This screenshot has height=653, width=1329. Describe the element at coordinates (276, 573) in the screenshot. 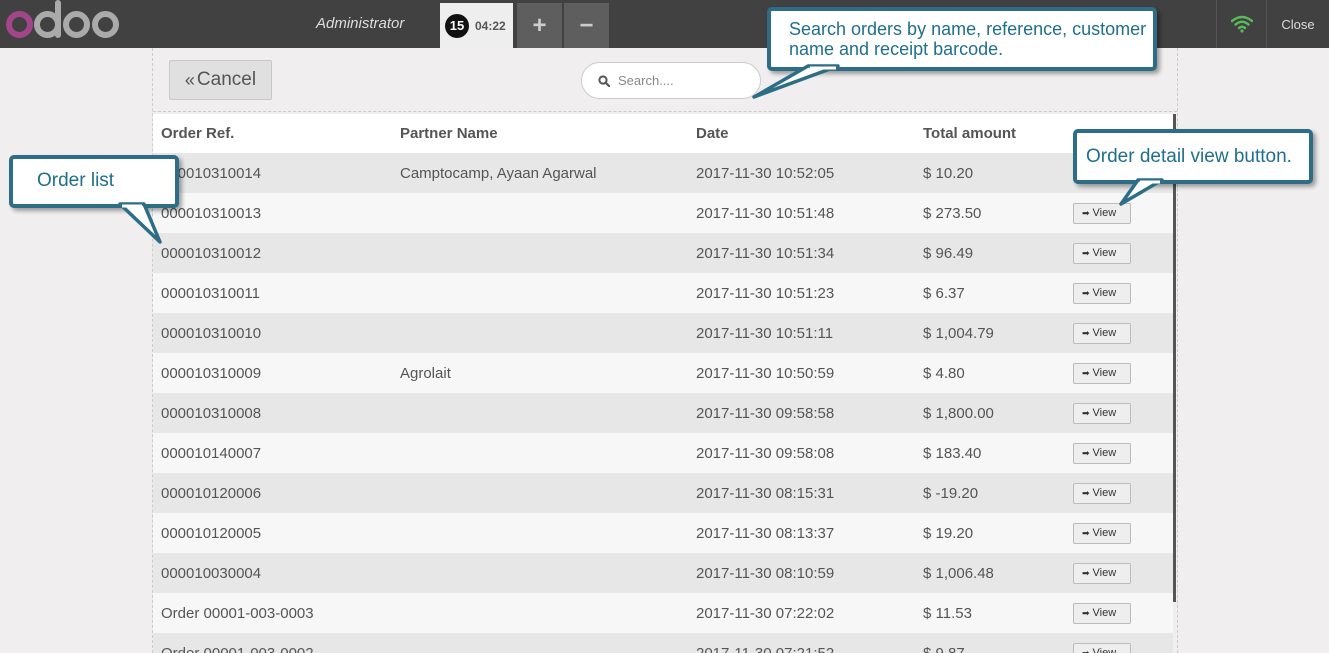

I see `order-ref-cell: 000010030004` at that location.